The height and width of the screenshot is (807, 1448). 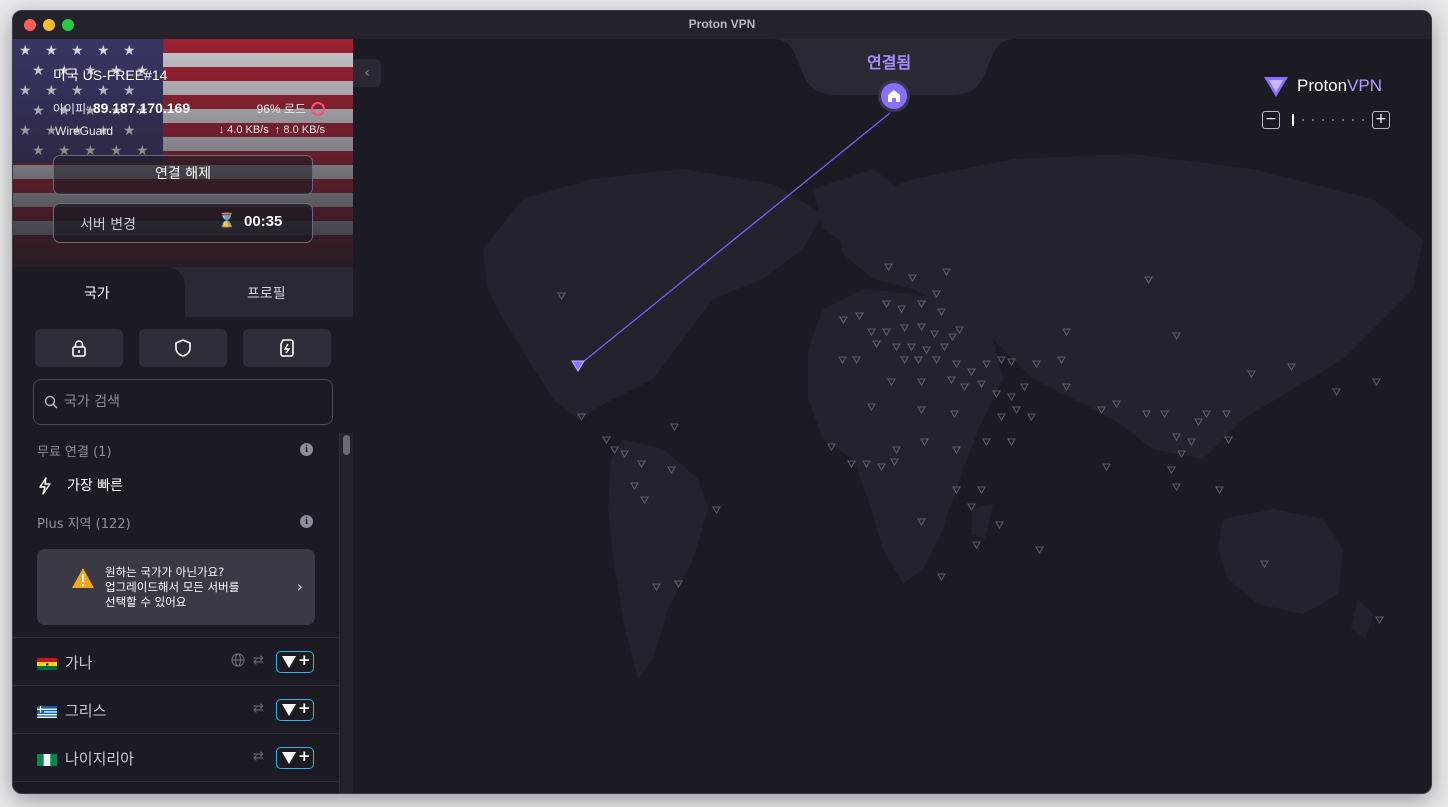 What do you see at coordinates (194, 402) in the screenshot?
I see `search-input` at bounding box center [194, 402].